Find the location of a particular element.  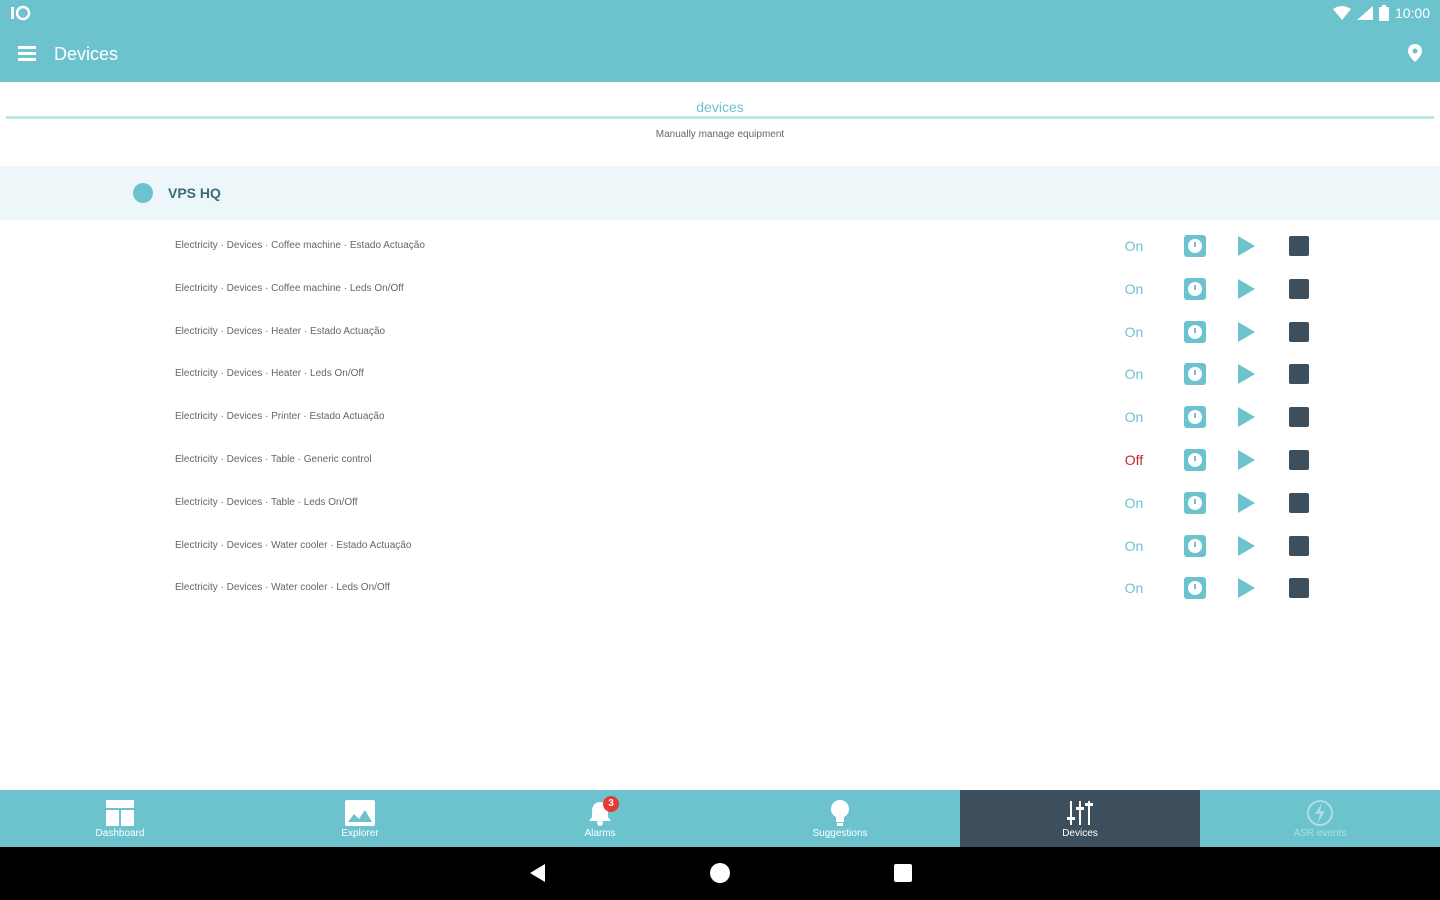

recents-icon is located at coordinates (903, 873).